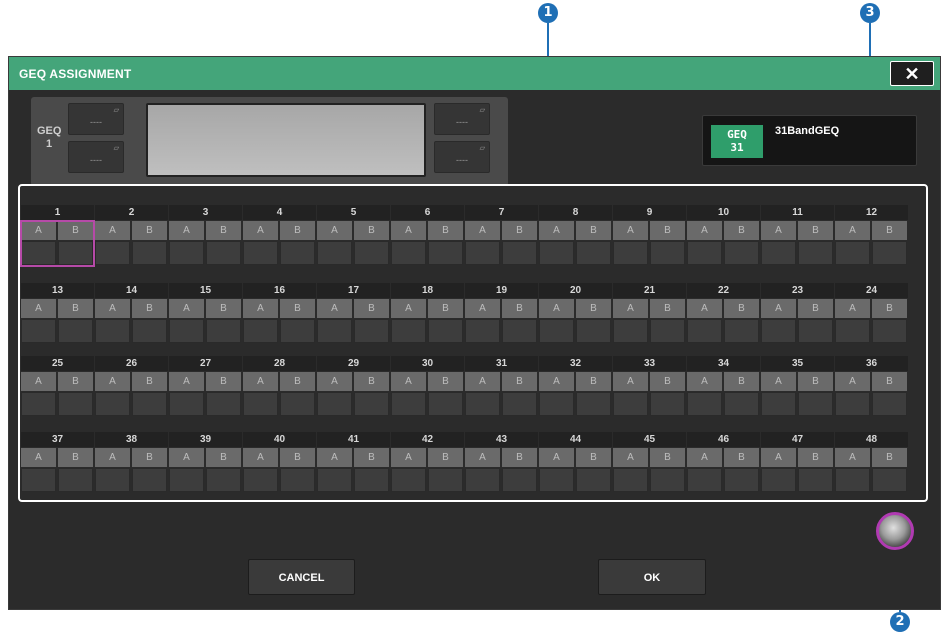 The height and width of the screenshot is (637, 948). What do you see at coordinates (652, 577) in the screenshot?
I see `ok-button: OK` at bounding box center [652, 577].